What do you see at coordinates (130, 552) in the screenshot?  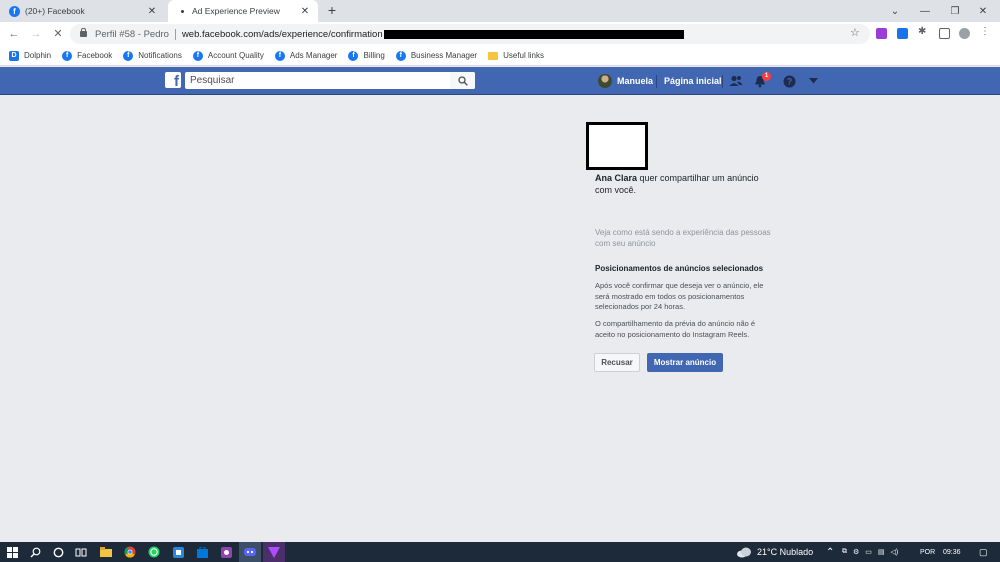 I see `chrome-icon` at bounding box center [130, 552].